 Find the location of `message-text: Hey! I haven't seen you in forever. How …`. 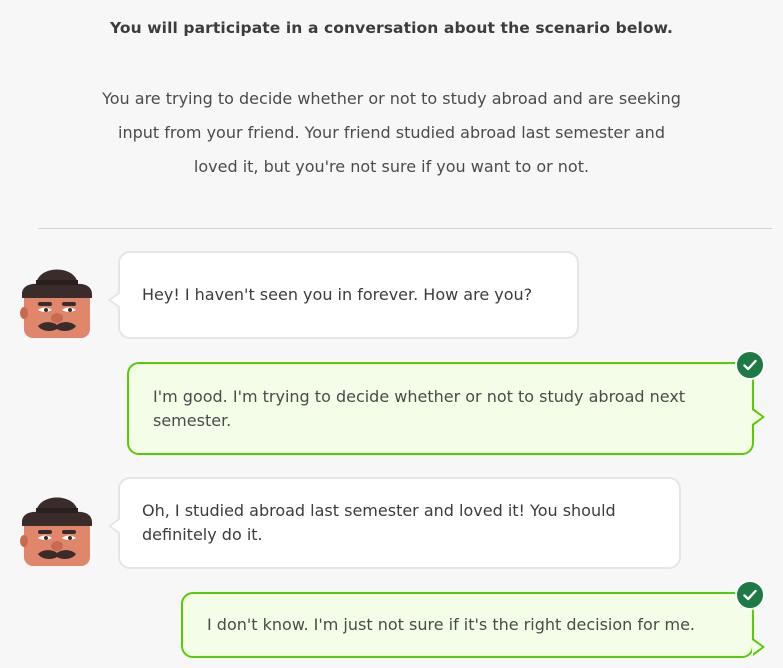

message-text: Hey! I haven't seen you in forever. How … is located at coordinates (337, 294).